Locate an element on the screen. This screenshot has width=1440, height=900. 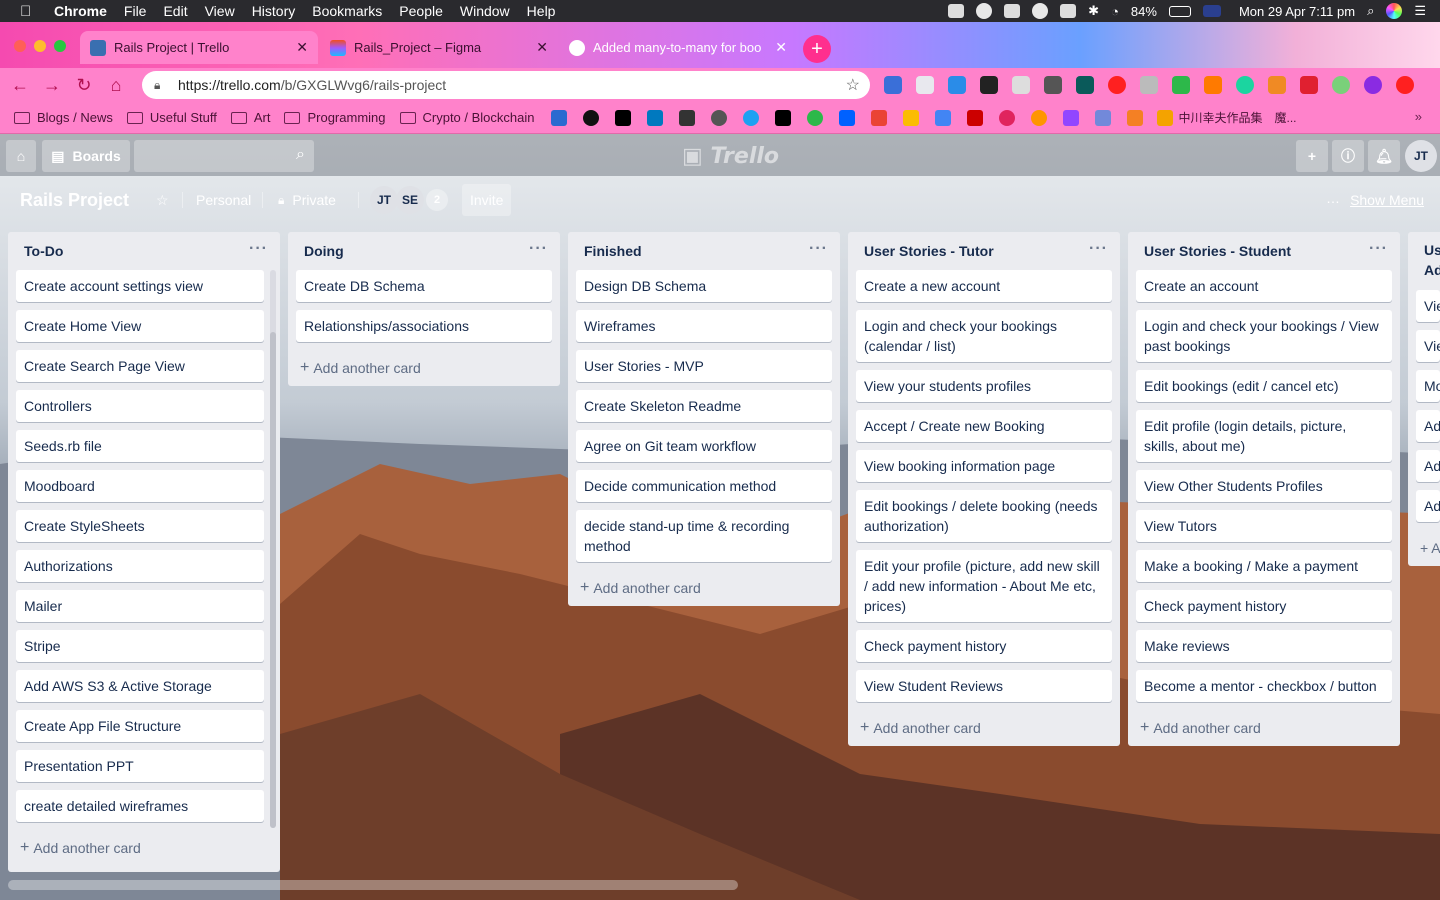
github-bookmark-icon is located at coordinates (590, 117).